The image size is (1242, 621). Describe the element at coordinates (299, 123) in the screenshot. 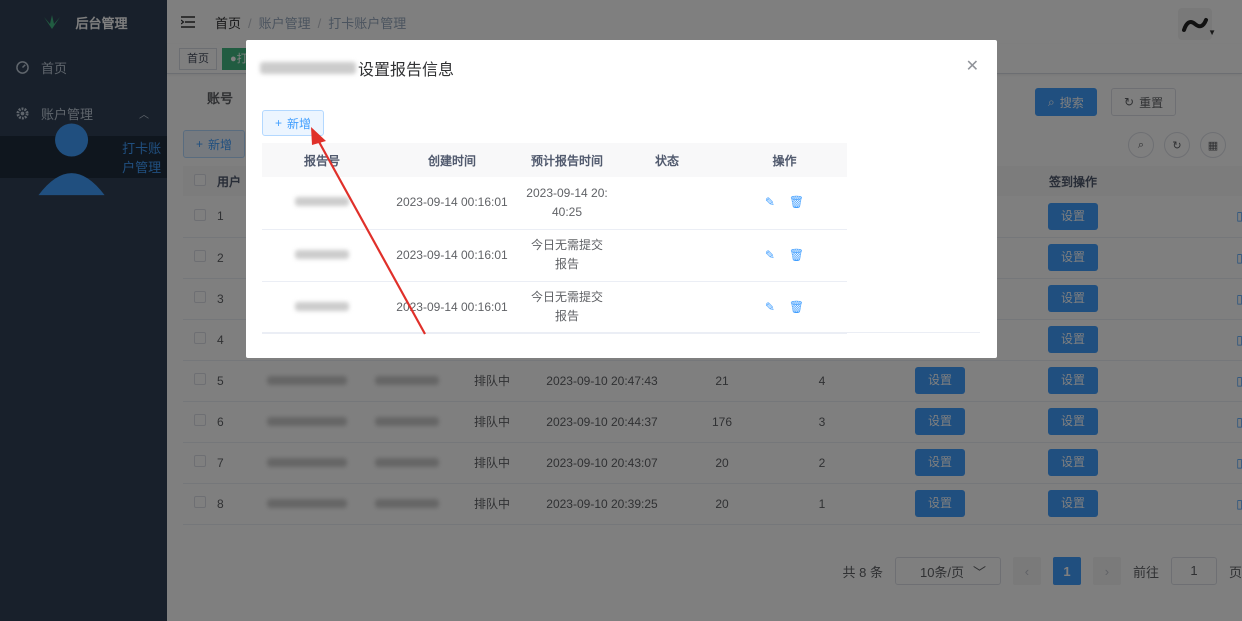

I see `dialog-add-label: 新增` at that location.